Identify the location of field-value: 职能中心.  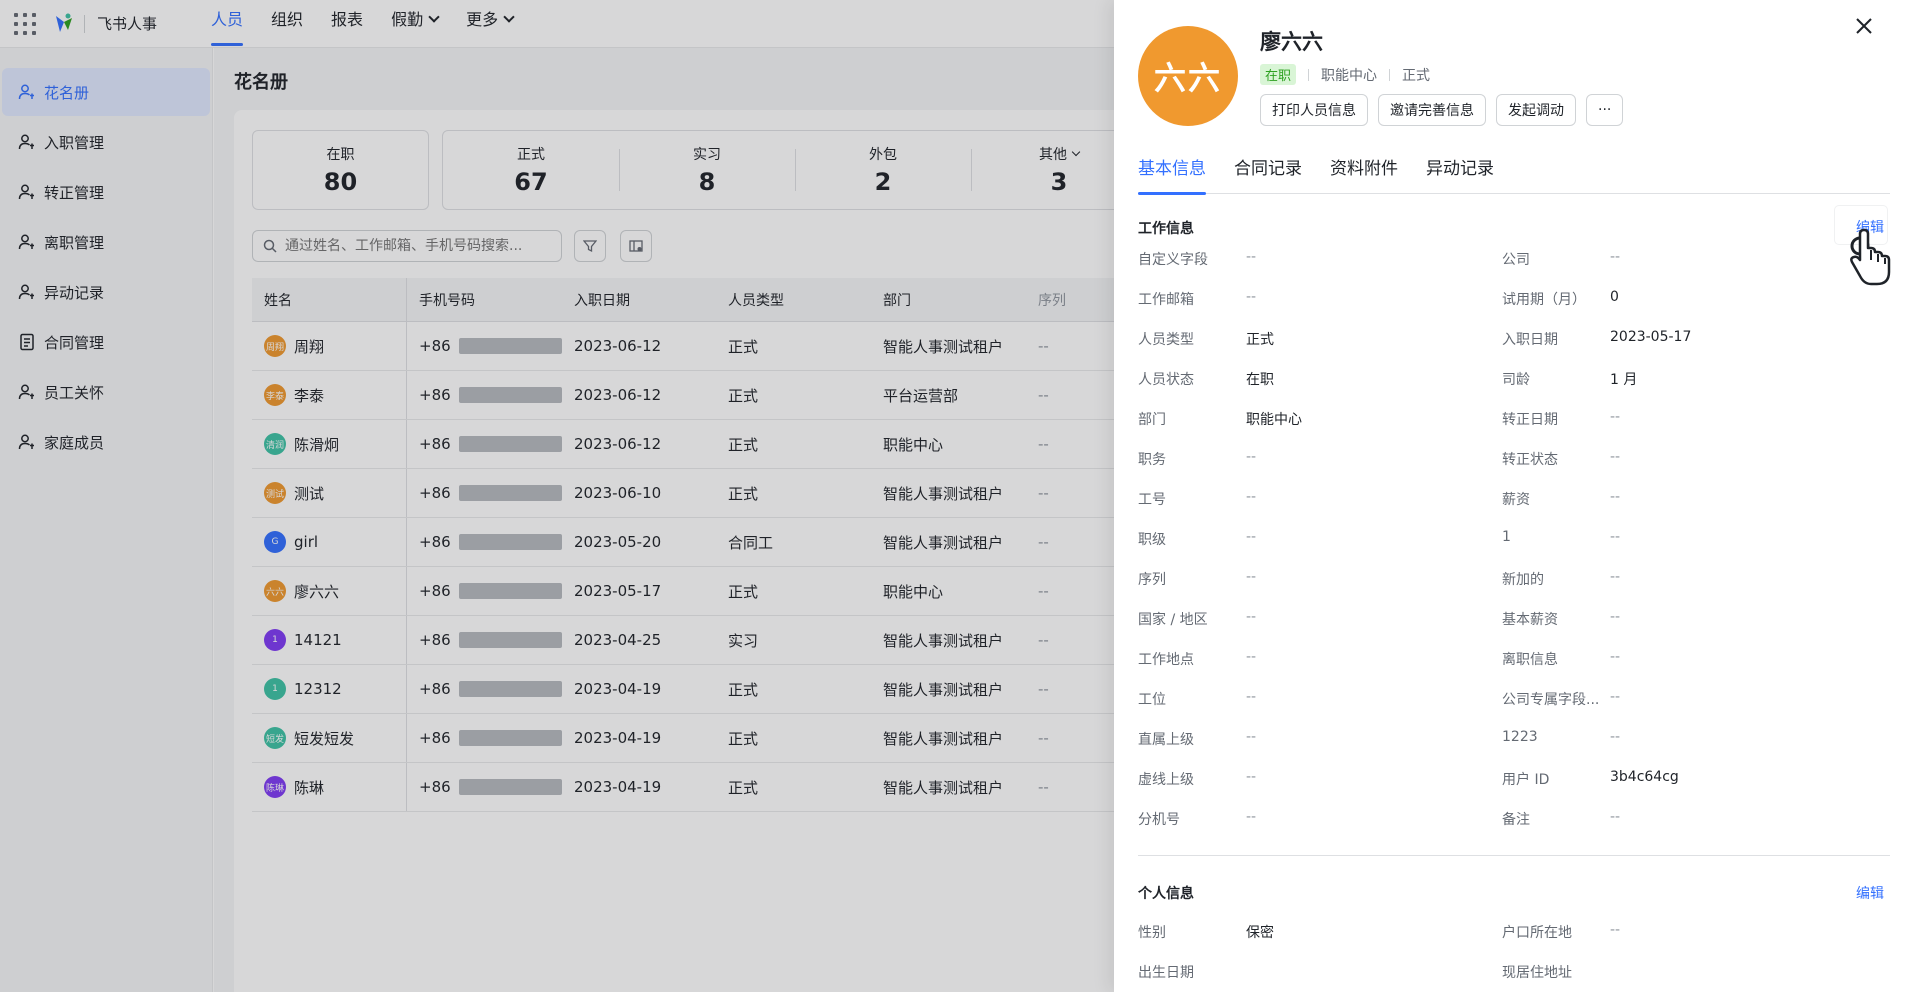
(1274, 420).